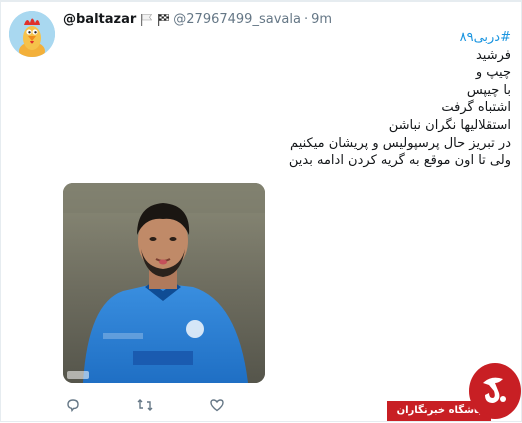 This screenshot has width=522, height=423. I want to click on tweet-text-line: در تبریز حال پرسپولیس و پریشان میکنیم, so click(400, 143).